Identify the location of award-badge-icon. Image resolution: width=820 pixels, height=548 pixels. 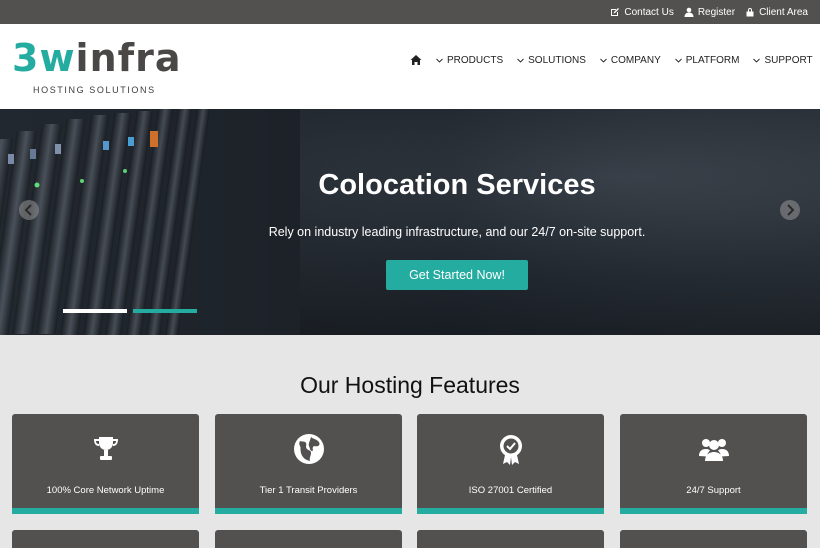
(510, 450).